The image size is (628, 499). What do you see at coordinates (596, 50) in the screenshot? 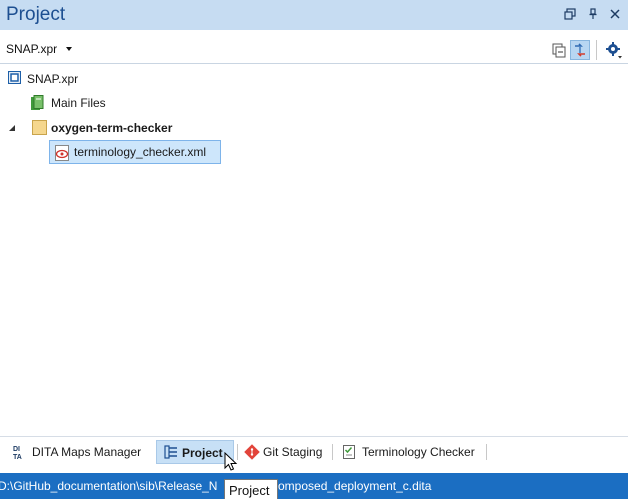
I see `toolbar-divider` at bounding box center [596, 50].